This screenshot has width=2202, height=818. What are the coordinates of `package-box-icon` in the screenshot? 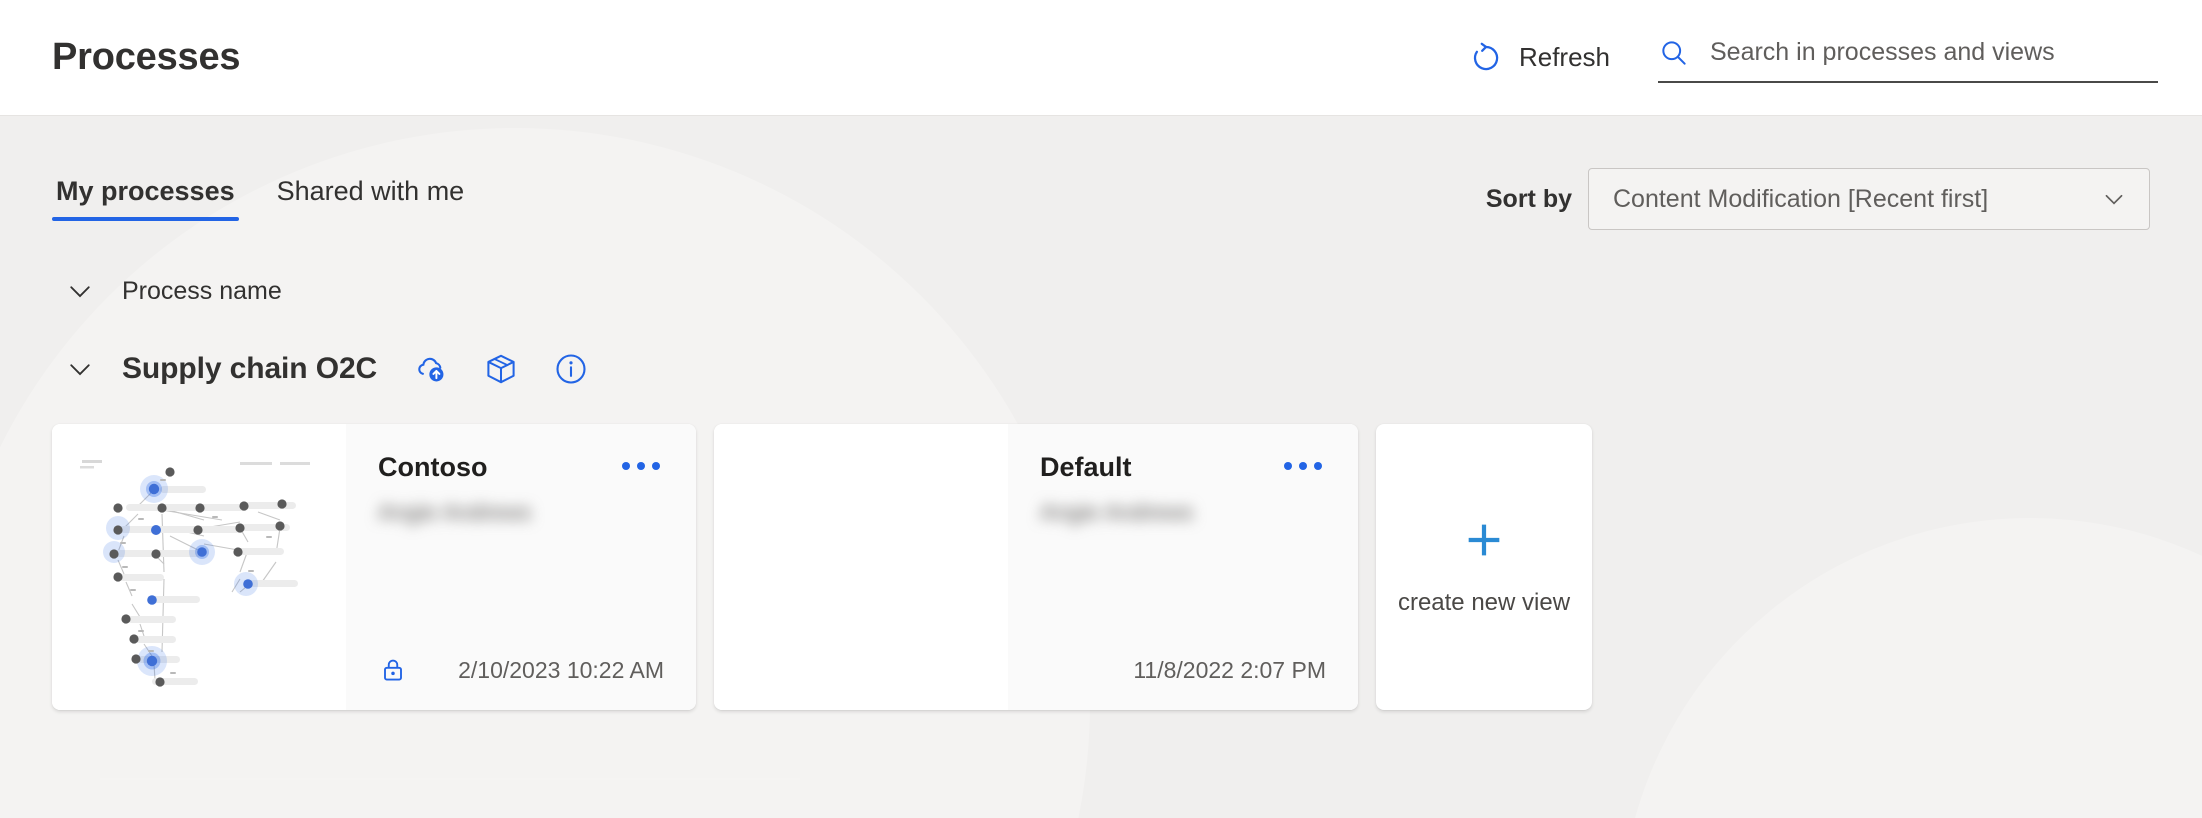 It's located at (501, 369).